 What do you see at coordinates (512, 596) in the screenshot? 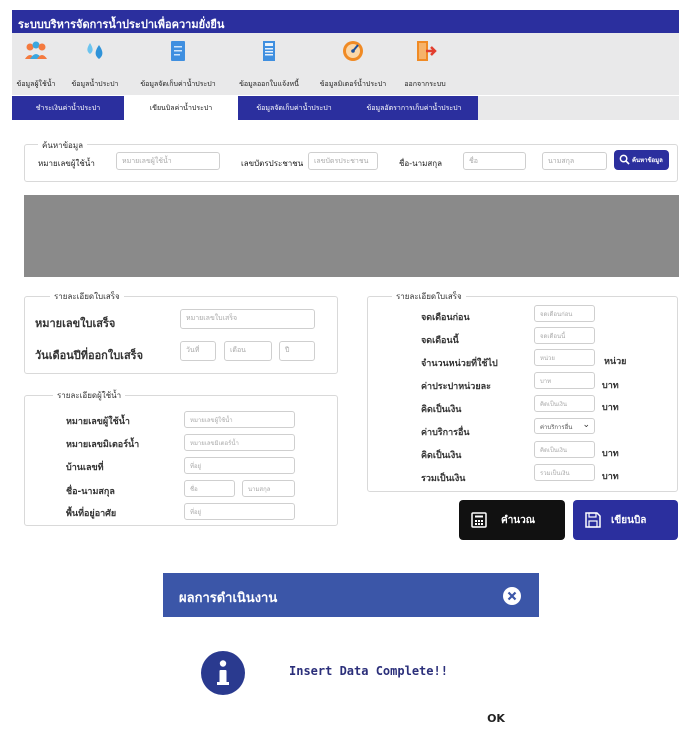
I see `close-icon` at bounding box center [512, 596].